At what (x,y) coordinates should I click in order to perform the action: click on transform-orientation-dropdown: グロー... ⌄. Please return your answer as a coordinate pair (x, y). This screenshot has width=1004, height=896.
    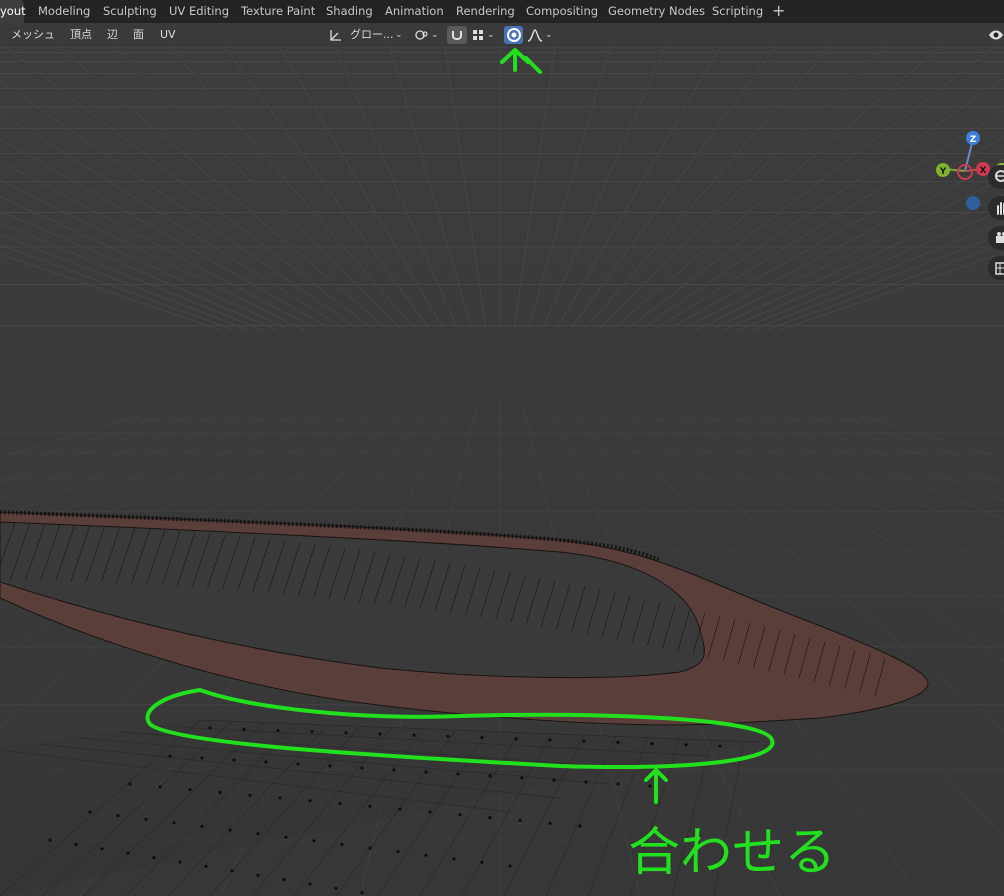
    Looking at the image, I should click on (366, 35).